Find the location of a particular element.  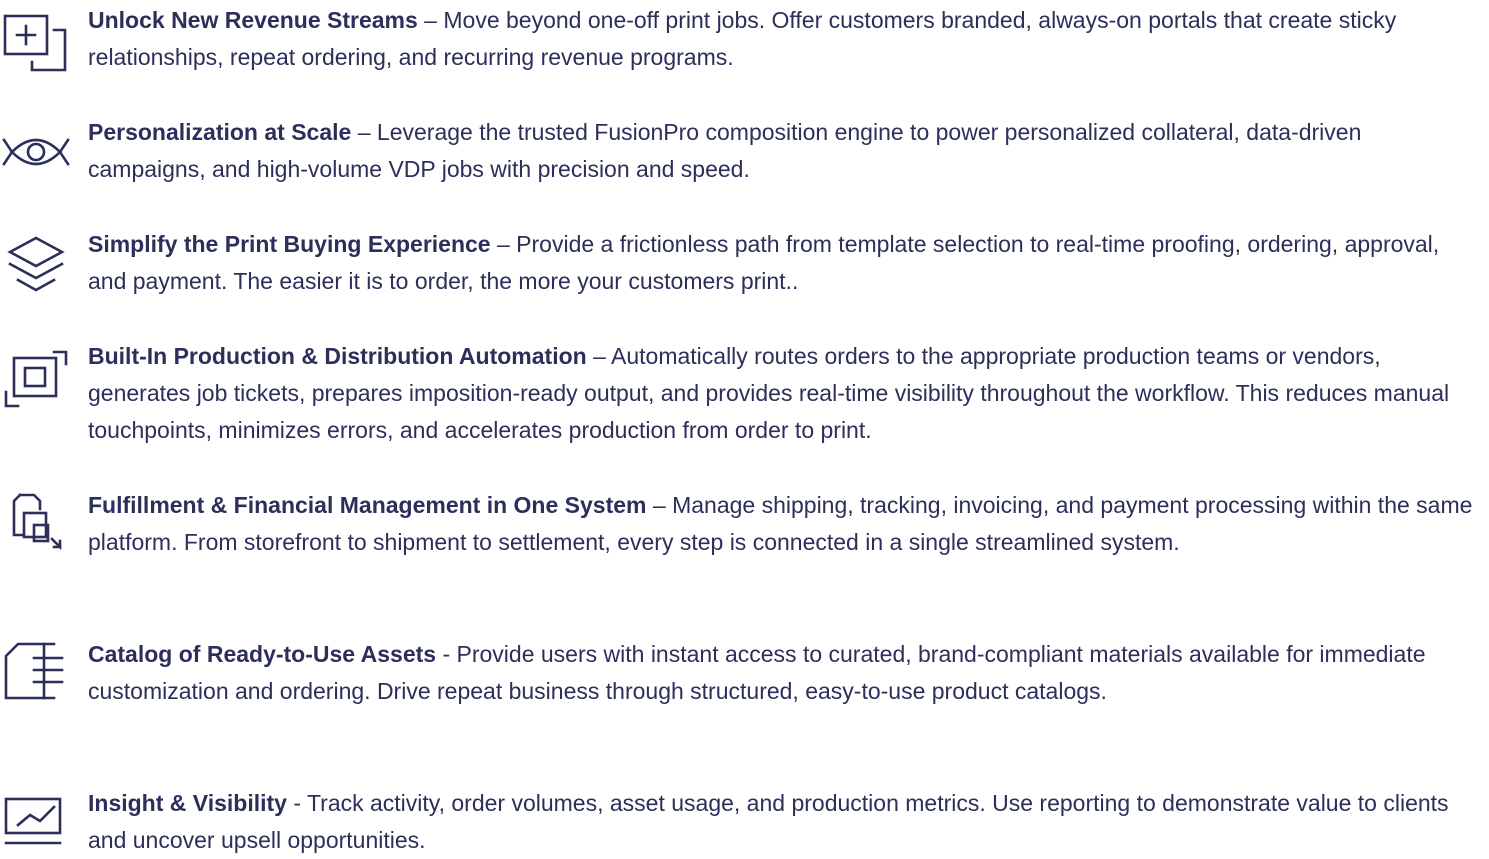

nested-squares-icon is located at coordinates (36, 376).